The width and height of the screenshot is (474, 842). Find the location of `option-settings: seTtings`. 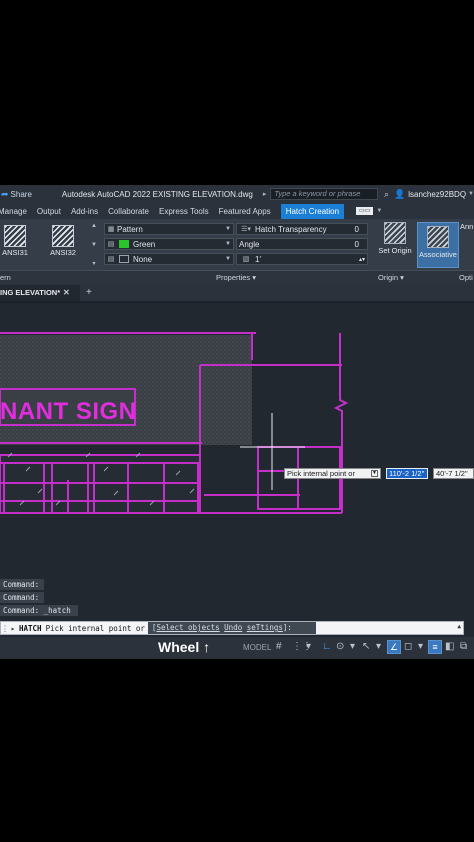

option-settings: seTtings is located at coordinates (265, 627).